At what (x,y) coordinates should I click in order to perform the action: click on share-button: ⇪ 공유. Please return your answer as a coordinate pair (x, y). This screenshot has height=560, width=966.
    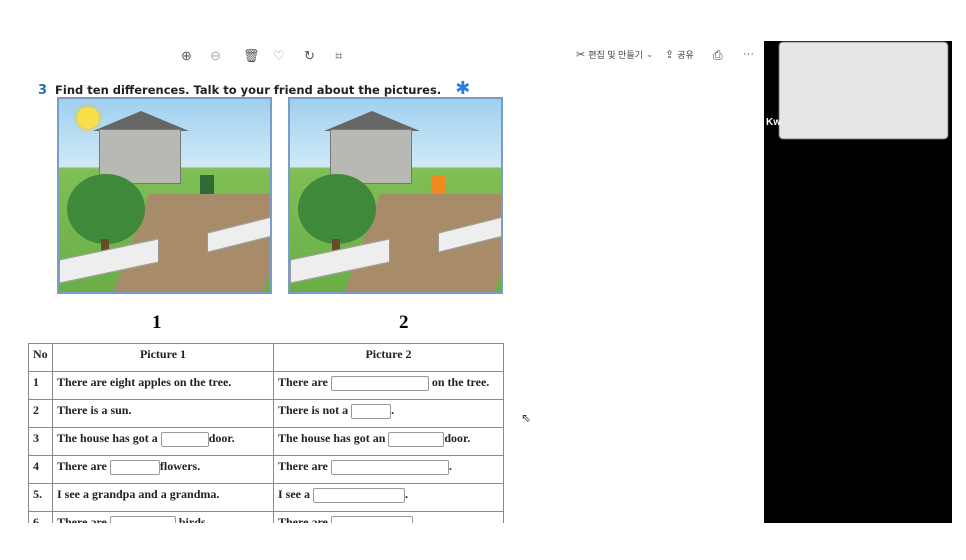
    Looking at the image, I should click on (679, 54).